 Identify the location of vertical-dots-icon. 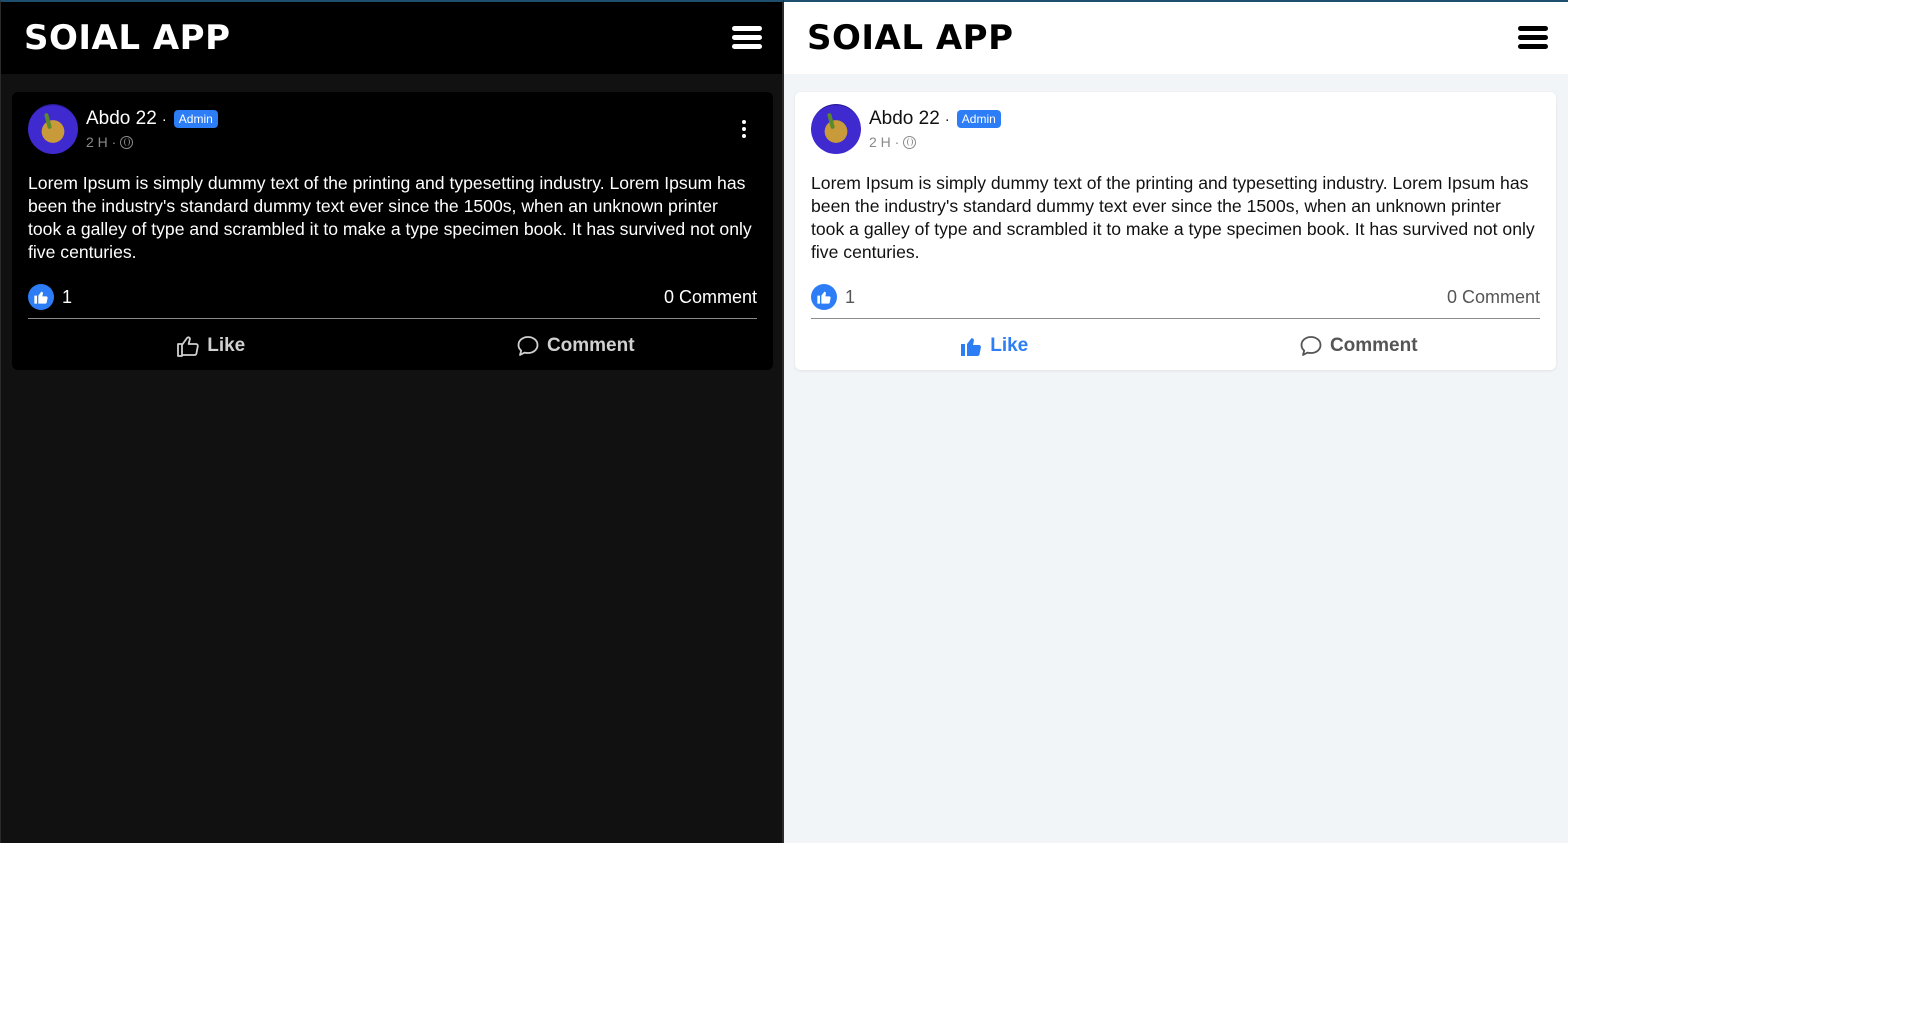
(744, 129).